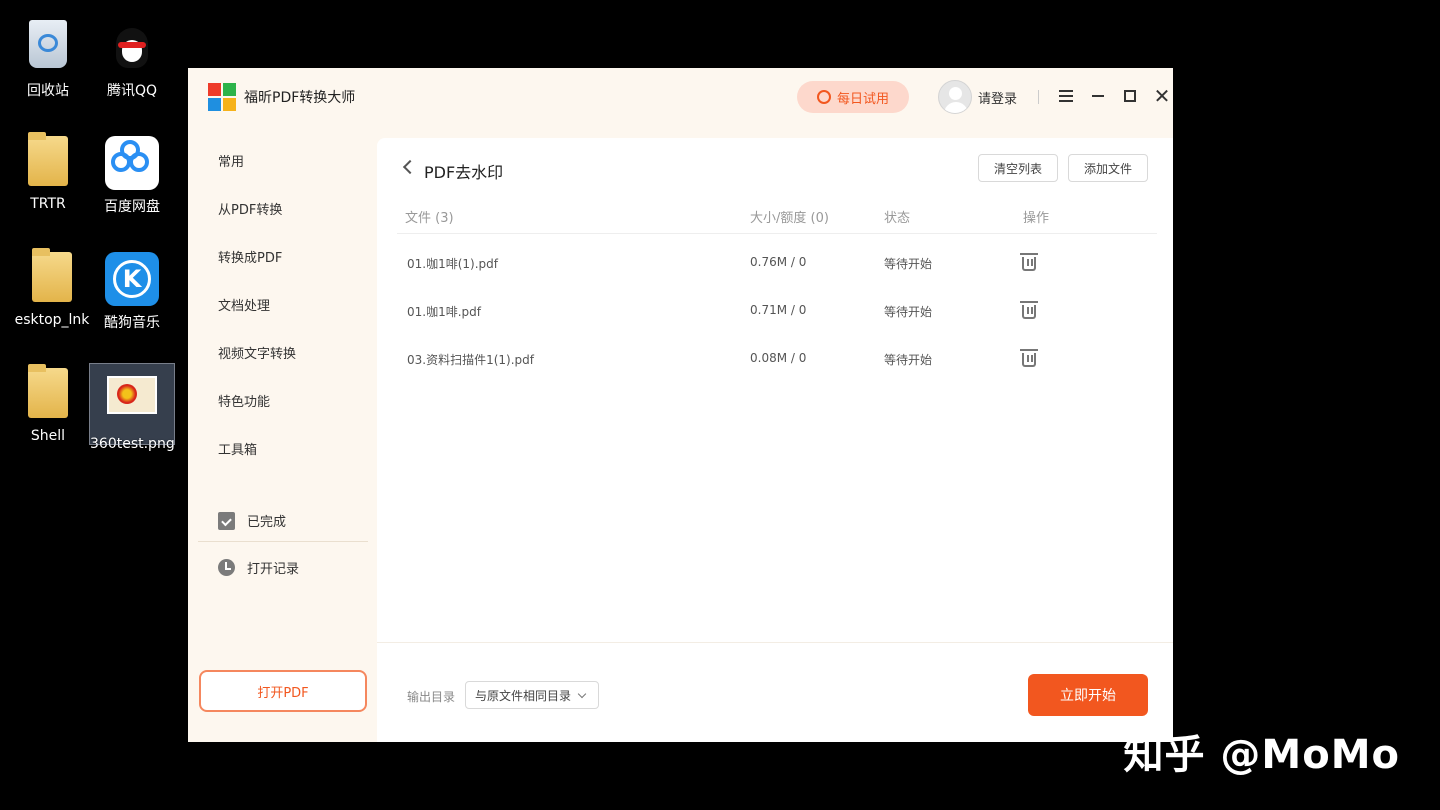 Image resolution: width=1440 pixels, height=810 pixels. Describe the element at coordinates (1130, 96) in the screenshot. I see `maximize-icon` at that location.